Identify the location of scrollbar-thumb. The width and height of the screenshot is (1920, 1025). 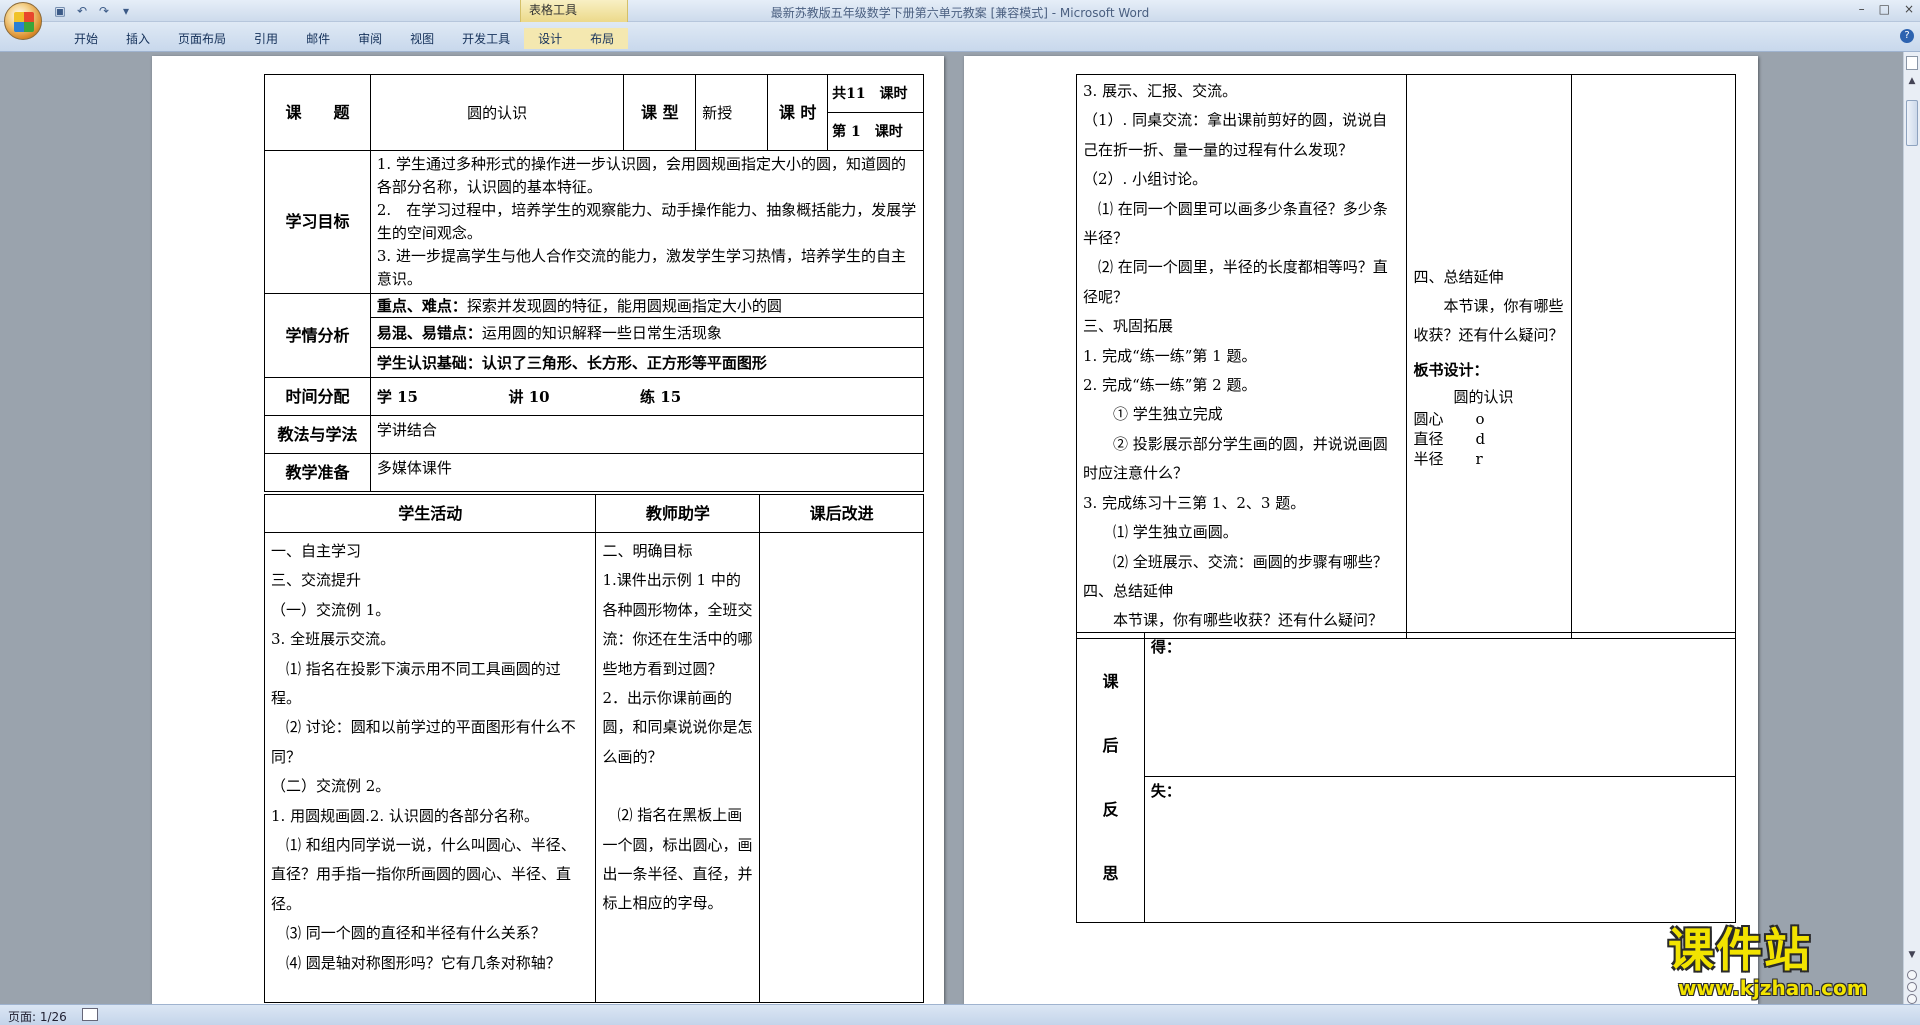
(1912, 123).